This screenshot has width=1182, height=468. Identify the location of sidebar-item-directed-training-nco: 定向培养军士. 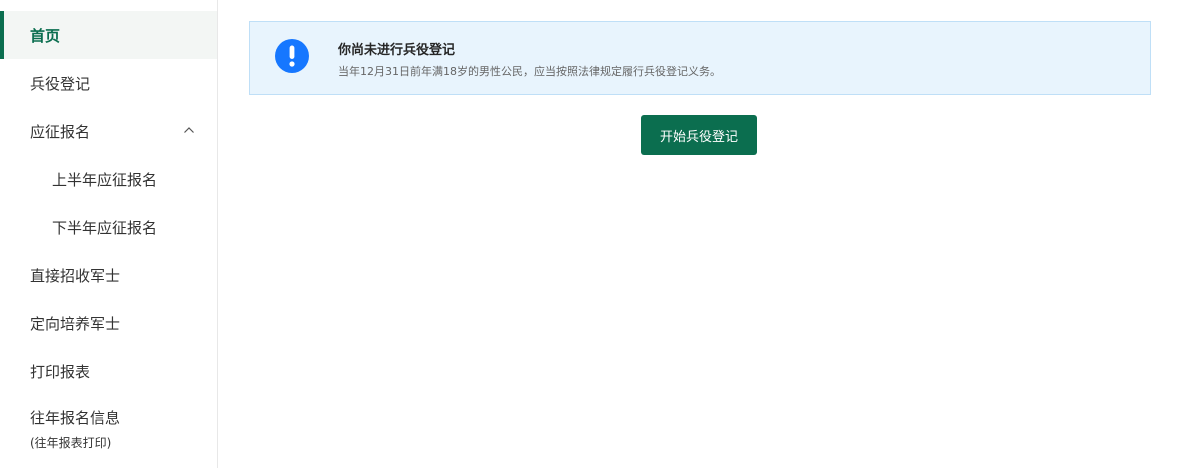
(108, 323).